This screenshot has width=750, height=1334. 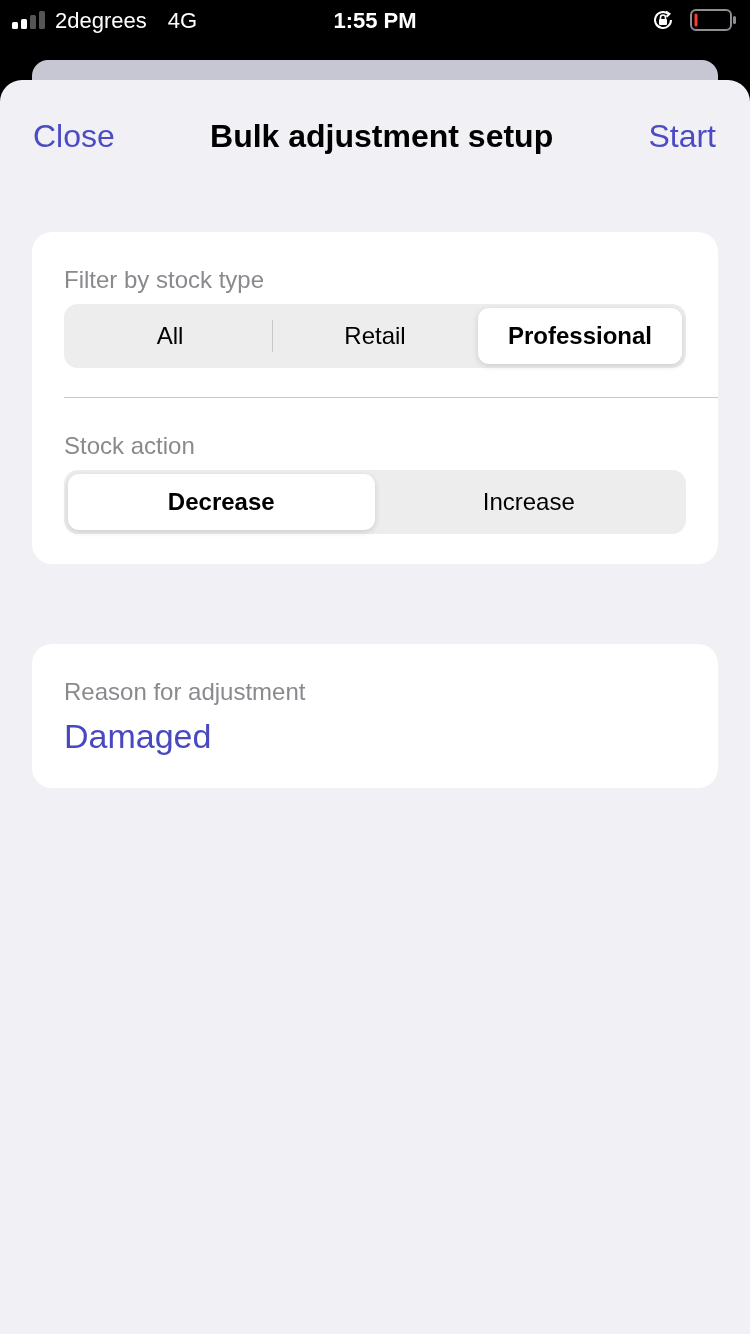 I want to click on section-label: Stock action, so click(x=130, y=446).